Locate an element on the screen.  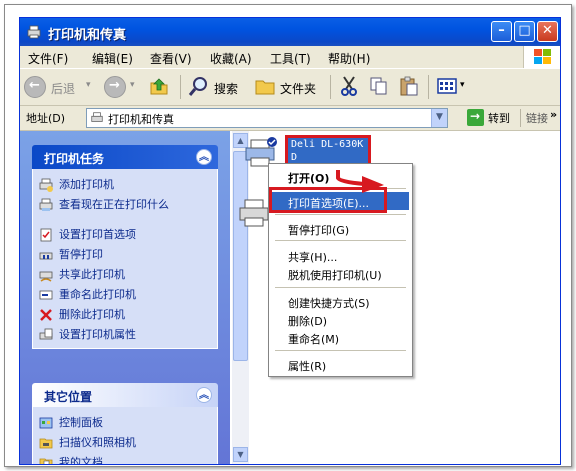
add-printer-icon is located at coordinates (46, 185).